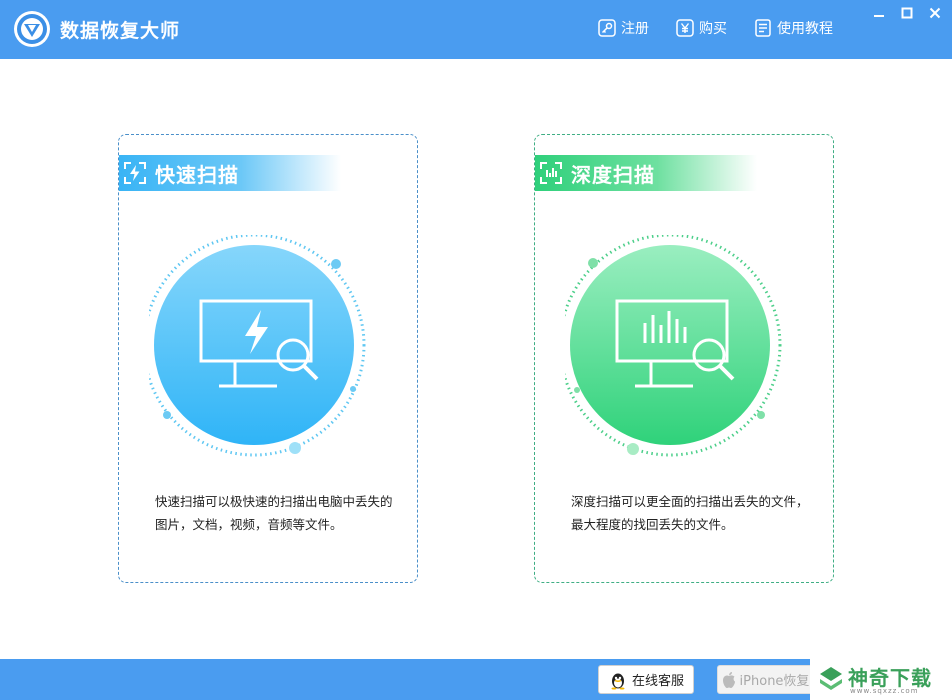 The height and width of the screenshot is (700, 952). Describe the element at coordinates (690, 513) in the screenshot. I see `deep-scan-description: 深度扫描可以更全面的扫描出丢失的文件，最大程度的找回丢失的文件。` at that location.